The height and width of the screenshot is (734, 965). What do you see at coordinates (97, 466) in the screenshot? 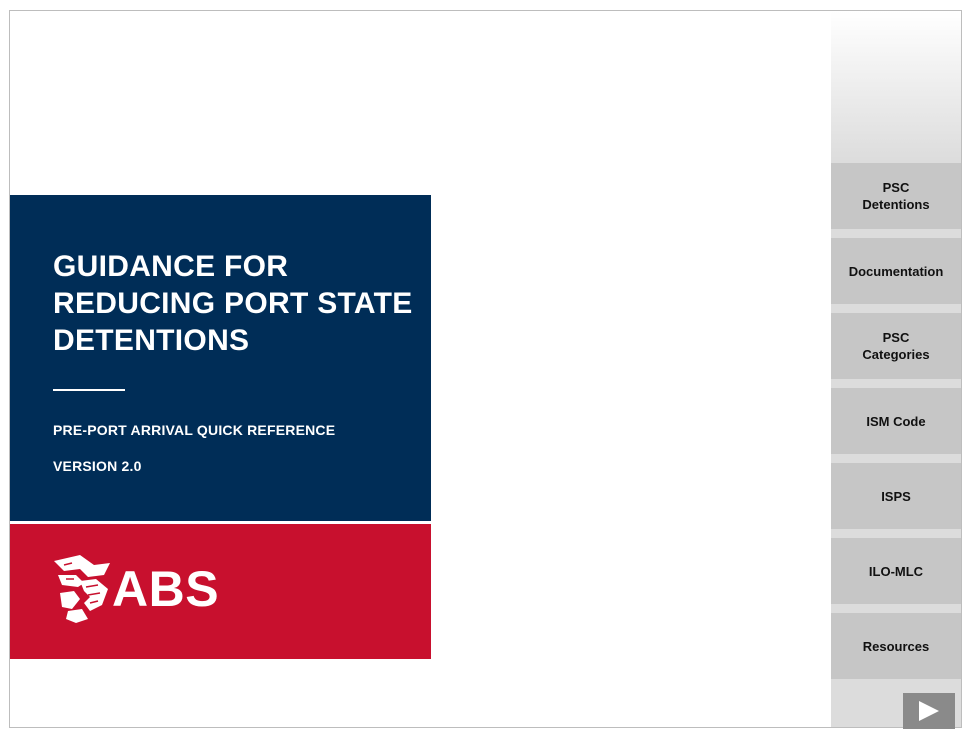
I see `cover-version: VERSION 2.0` at bounding box center [97, 466].